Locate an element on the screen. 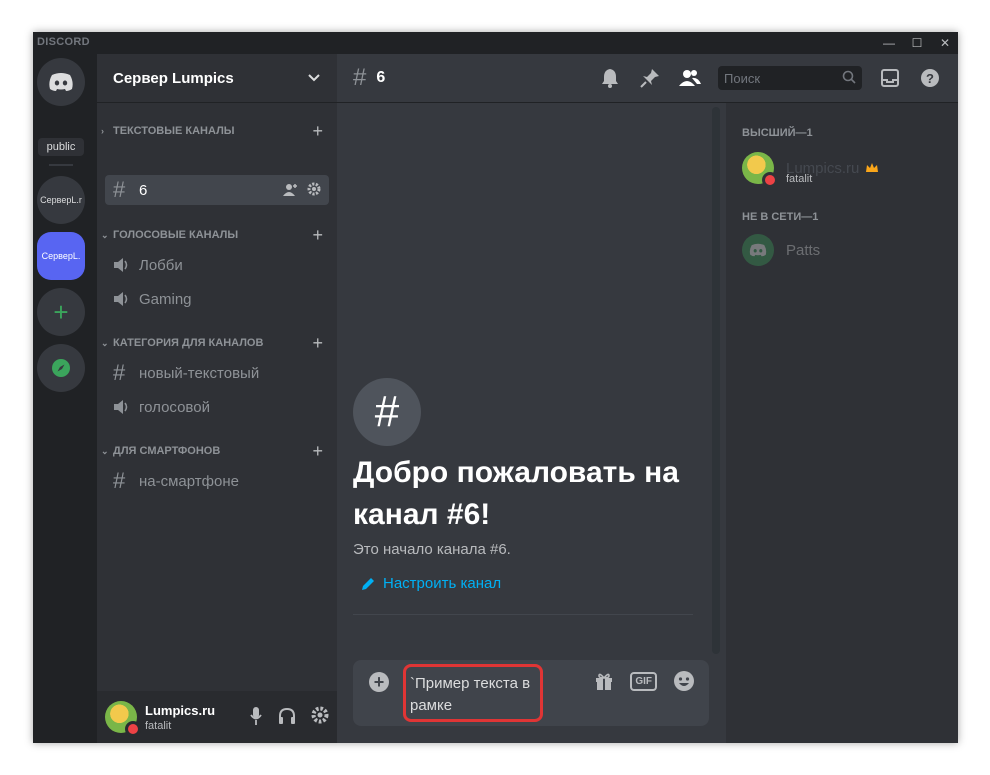 This screenshot has width=990, height=775. divider is located at coordinates (523, 614).